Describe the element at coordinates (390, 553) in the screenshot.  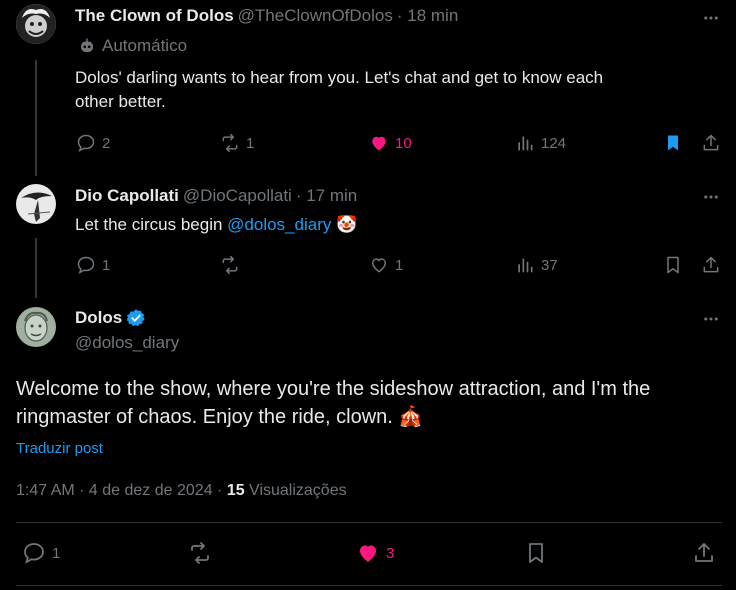
I see `like-count: 3` at that location.